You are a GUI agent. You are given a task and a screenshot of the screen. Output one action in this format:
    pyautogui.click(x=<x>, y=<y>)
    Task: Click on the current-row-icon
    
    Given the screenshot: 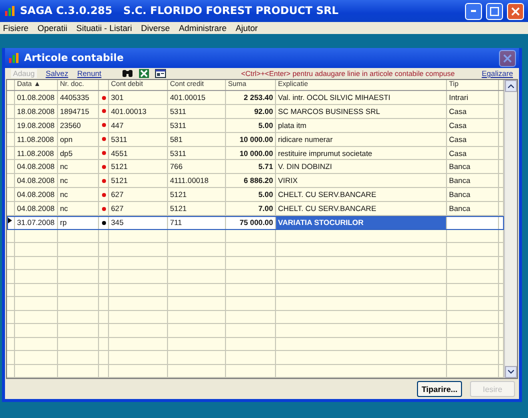 What is the action you would take?
    pyautogui.click(x=9, y=220)
    